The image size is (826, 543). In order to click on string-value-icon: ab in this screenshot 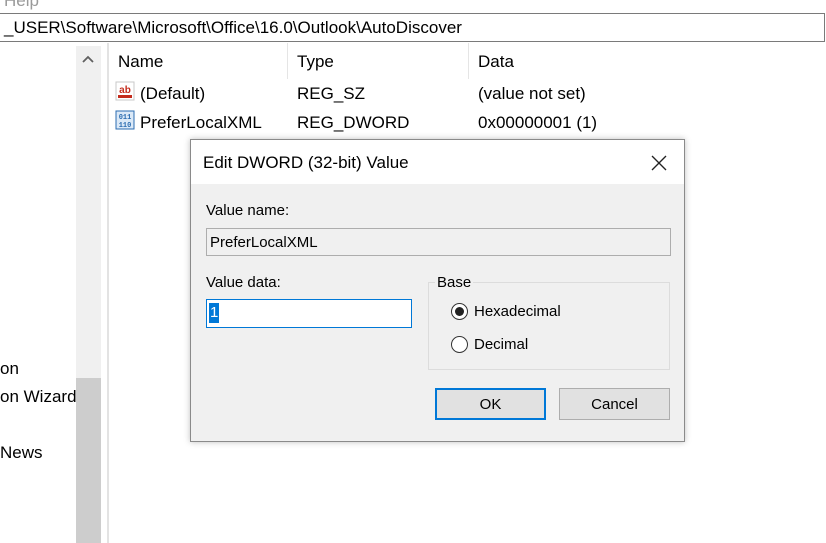, I will do `click(125, 91)`.